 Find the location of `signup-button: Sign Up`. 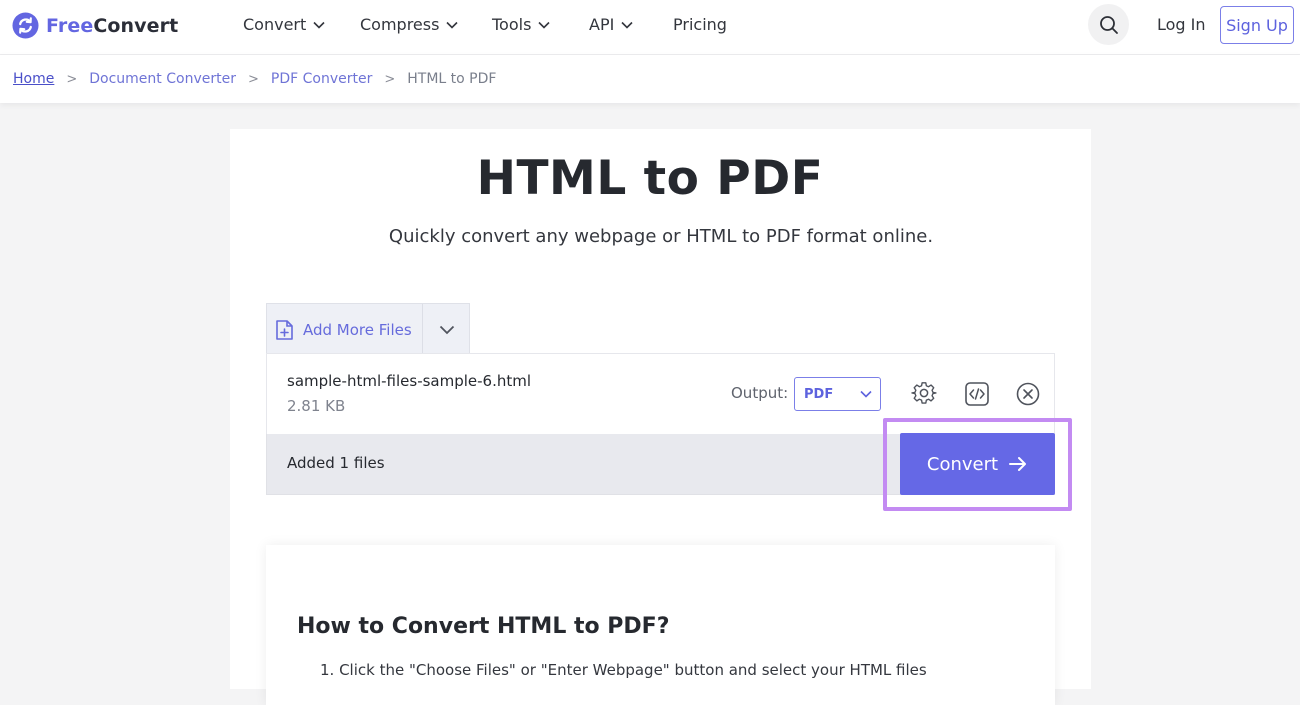

signup-button: Sign Up is located at coordinates (1257, 25).